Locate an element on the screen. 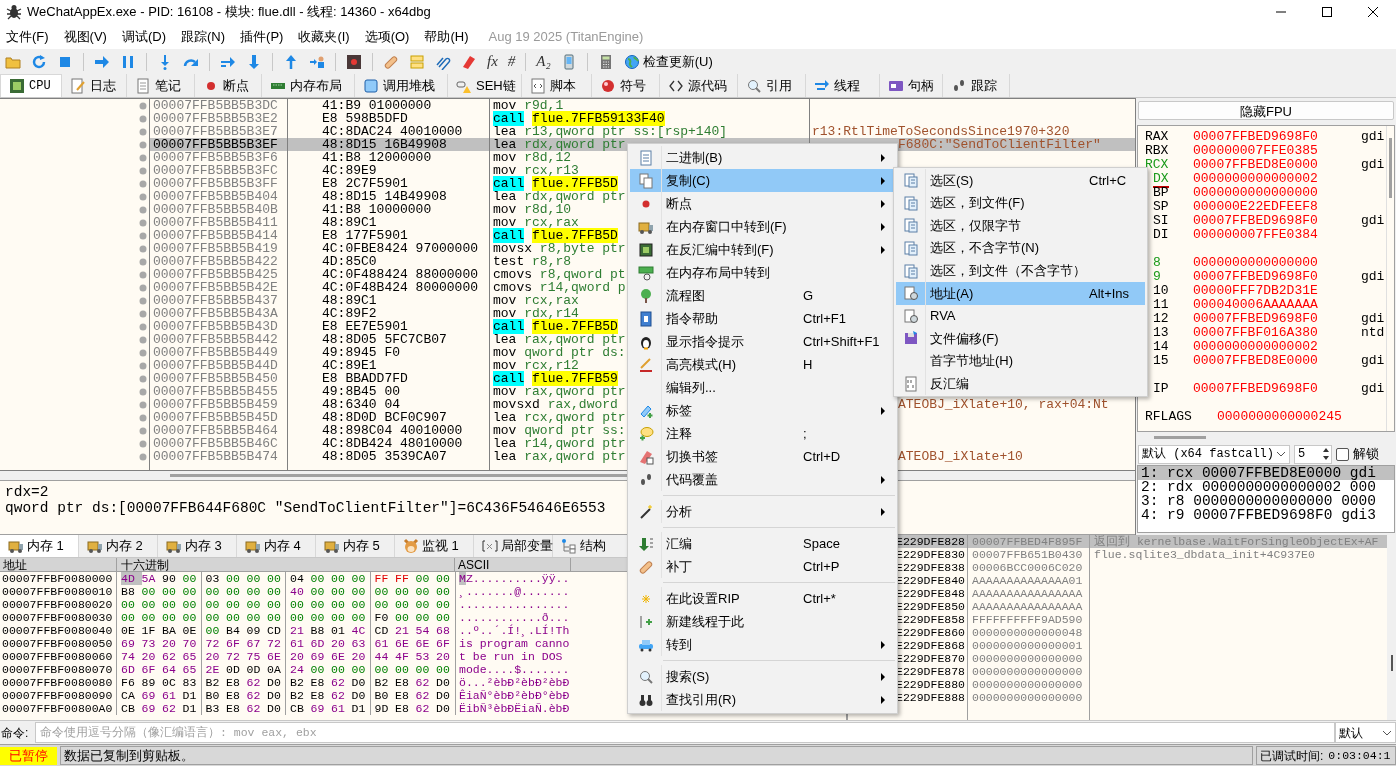  menu-item: 显示指令提示 Ctrl+Shift+F1 is located at coordinates (762, 341).